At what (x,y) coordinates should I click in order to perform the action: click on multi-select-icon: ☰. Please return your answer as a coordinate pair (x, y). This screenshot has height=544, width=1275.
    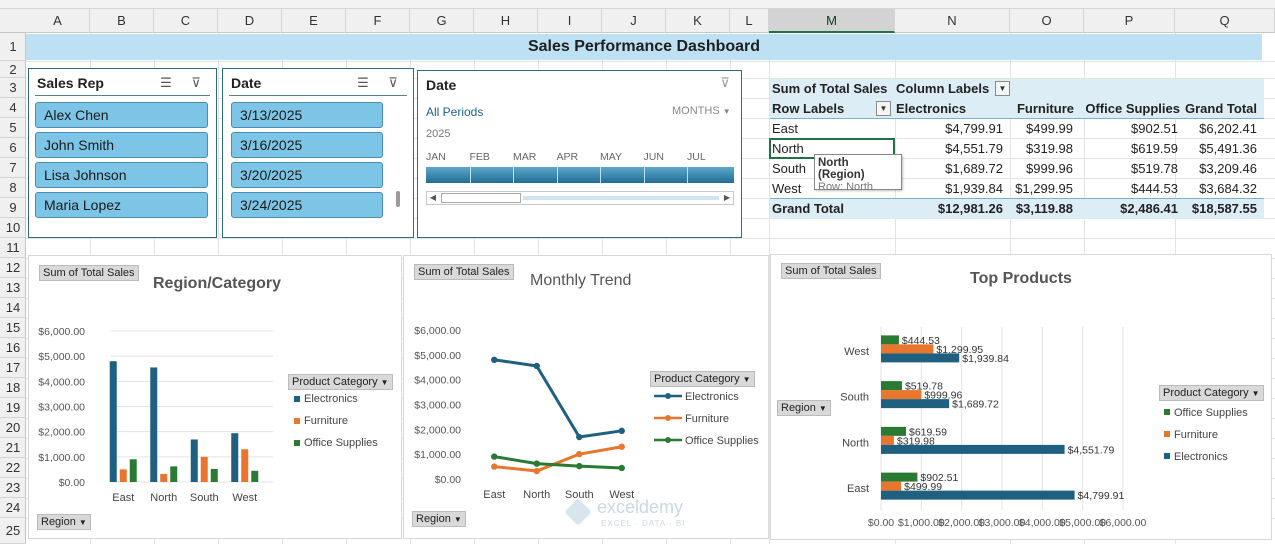
    Looking at the image, I should click on (363, 83).